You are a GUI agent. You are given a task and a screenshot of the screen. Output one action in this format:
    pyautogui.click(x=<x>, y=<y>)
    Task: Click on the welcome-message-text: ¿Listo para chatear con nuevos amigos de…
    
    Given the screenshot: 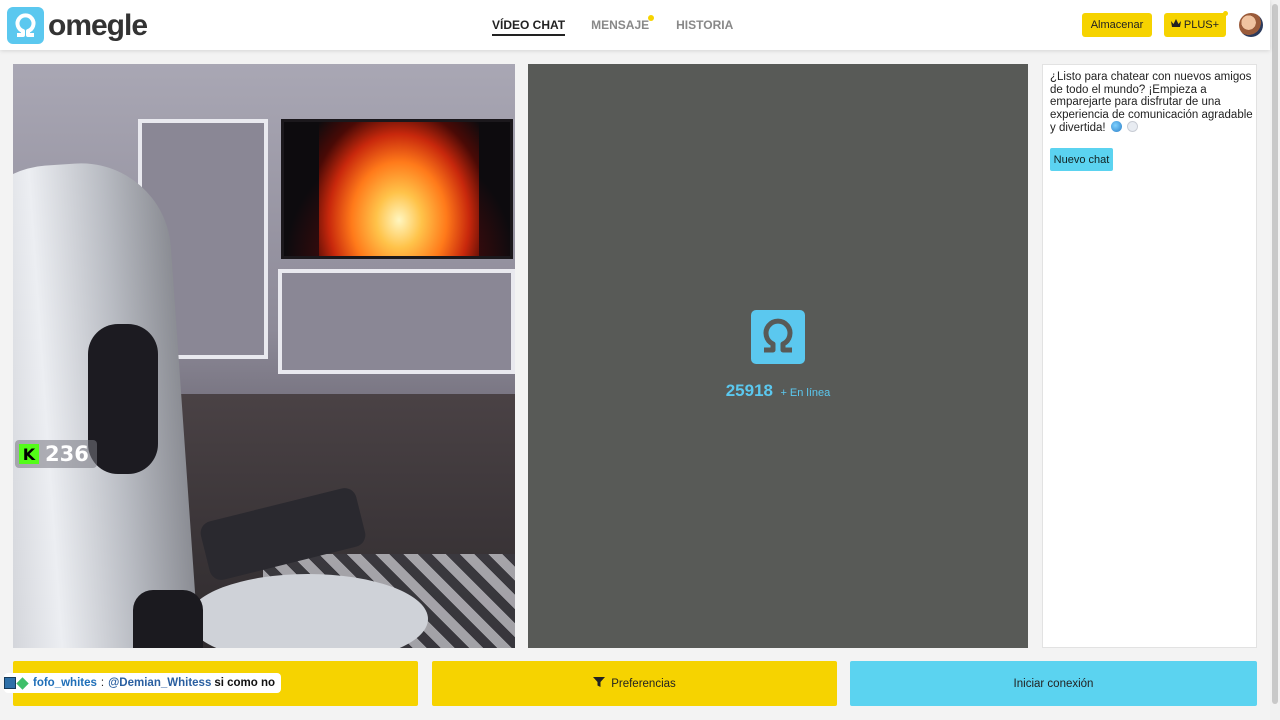 What is the action you would take?
    pyautogui.click(x=1151, y=102)
    